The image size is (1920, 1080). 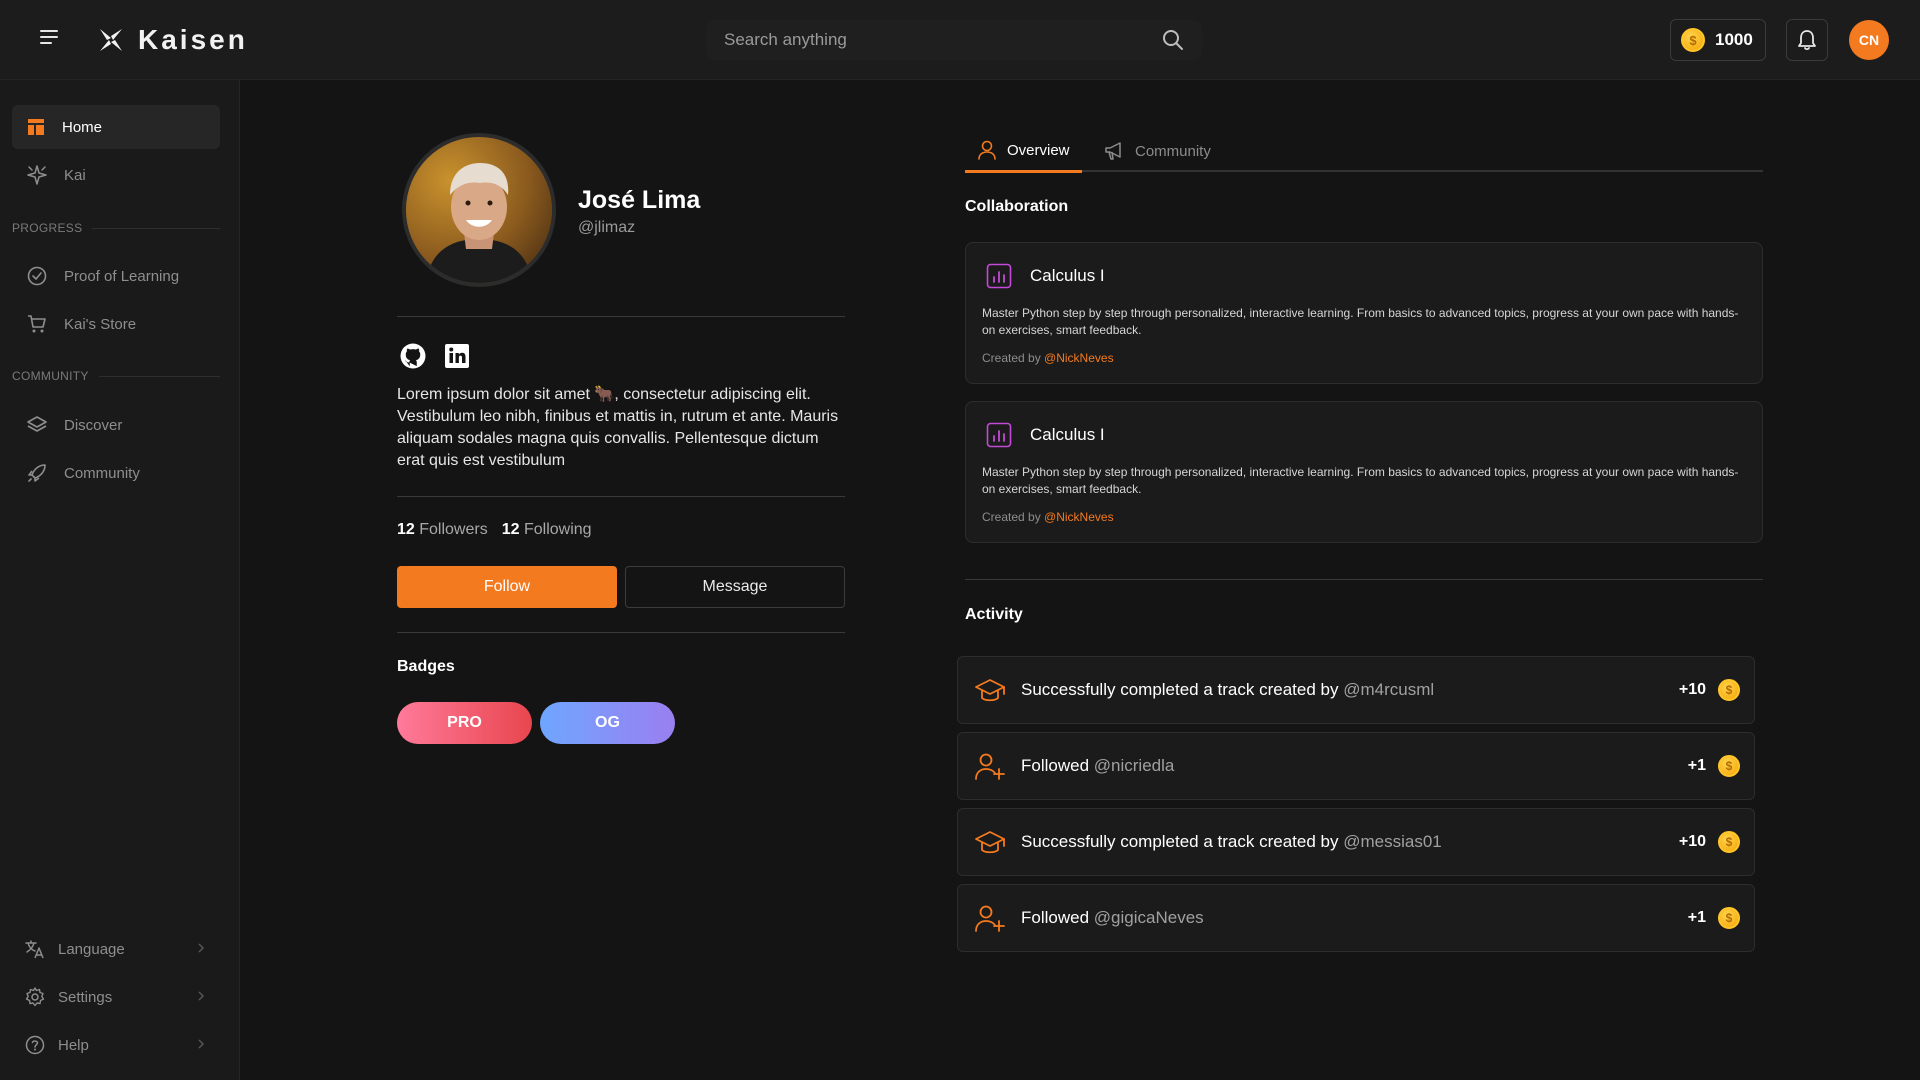 I want to click on sidebar-item-discover: Discover, so click(x=116, y=425).